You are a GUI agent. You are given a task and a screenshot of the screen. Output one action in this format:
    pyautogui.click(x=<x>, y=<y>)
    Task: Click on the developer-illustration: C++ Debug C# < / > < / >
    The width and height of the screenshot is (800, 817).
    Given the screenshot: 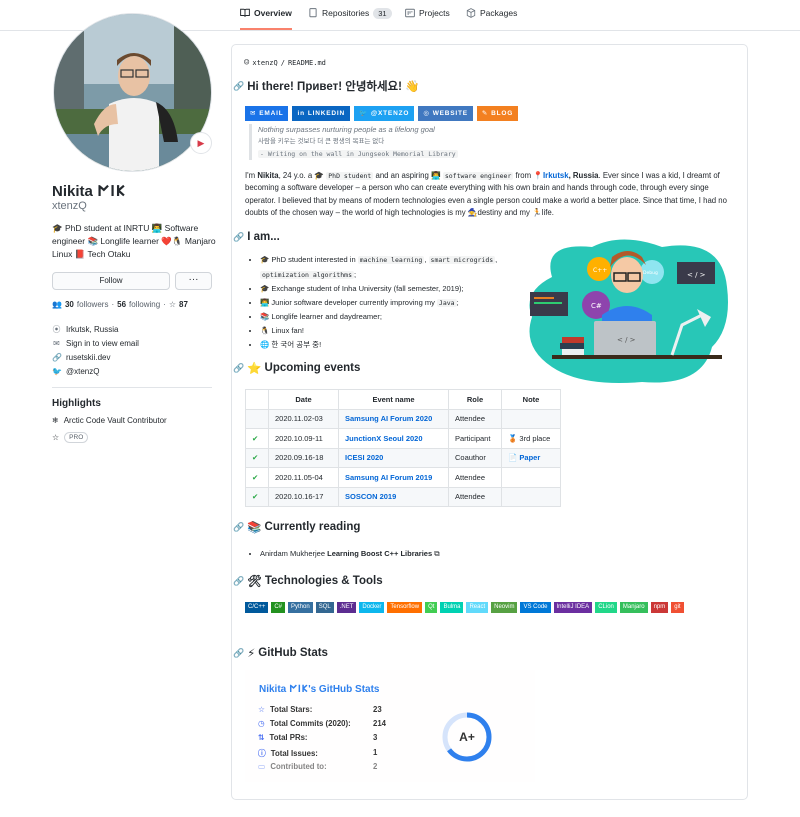 What is the action you would take?
    pyautogui.click(x=628, y=311)
    